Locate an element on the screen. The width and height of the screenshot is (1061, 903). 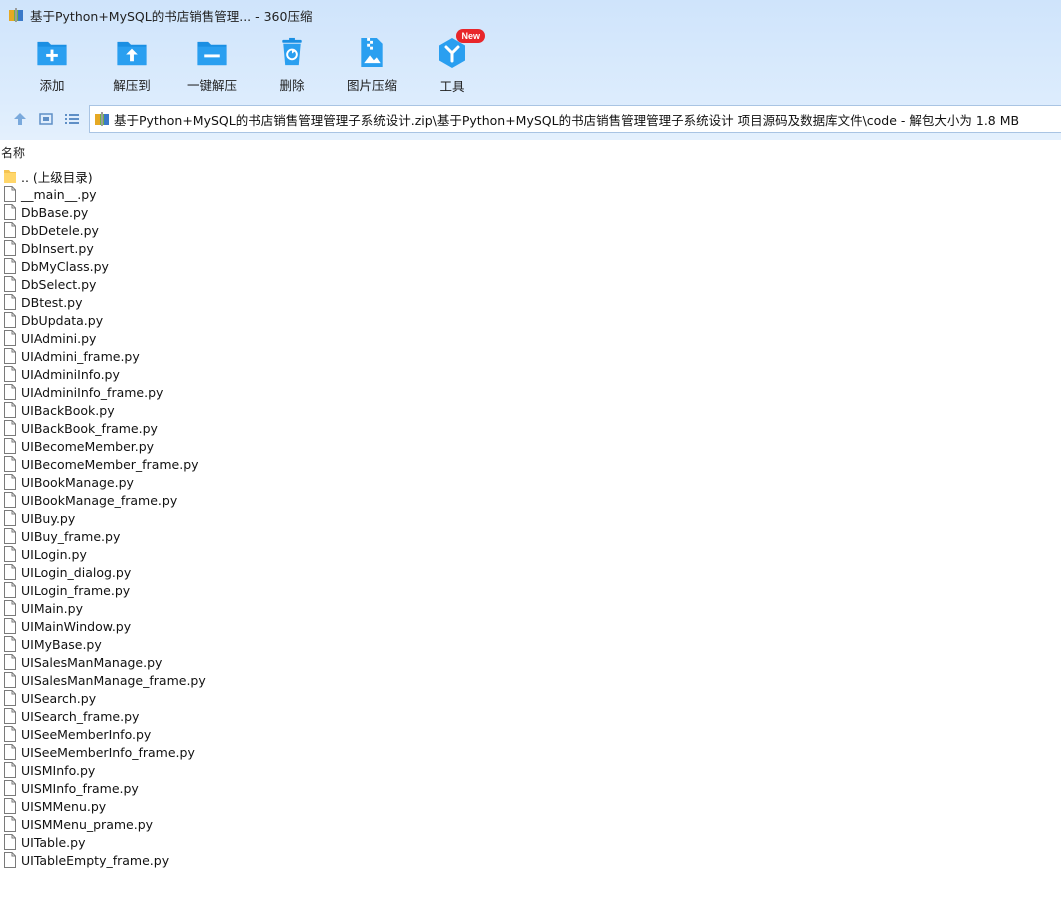
file-row: UISMMenu_prame.py is located at coordinates (104, 824).